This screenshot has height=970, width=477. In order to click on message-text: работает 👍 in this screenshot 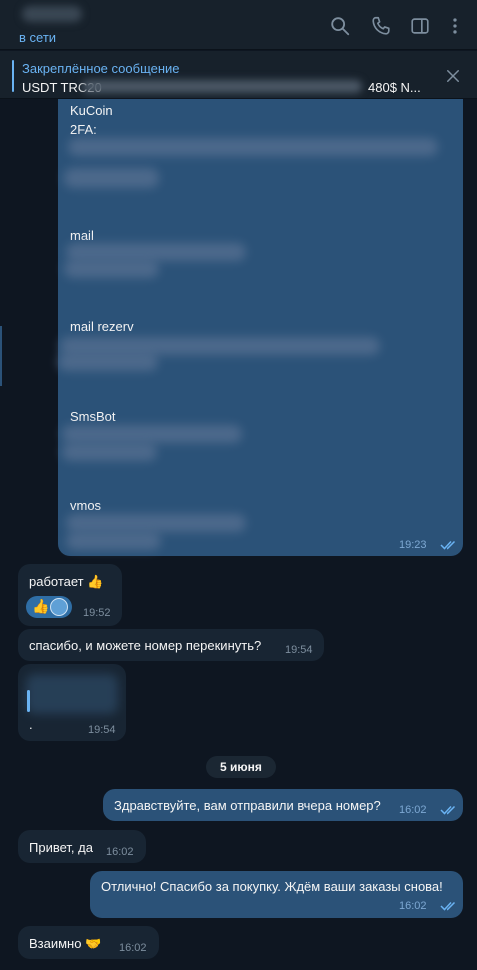, I will do `click(66, 581)`.